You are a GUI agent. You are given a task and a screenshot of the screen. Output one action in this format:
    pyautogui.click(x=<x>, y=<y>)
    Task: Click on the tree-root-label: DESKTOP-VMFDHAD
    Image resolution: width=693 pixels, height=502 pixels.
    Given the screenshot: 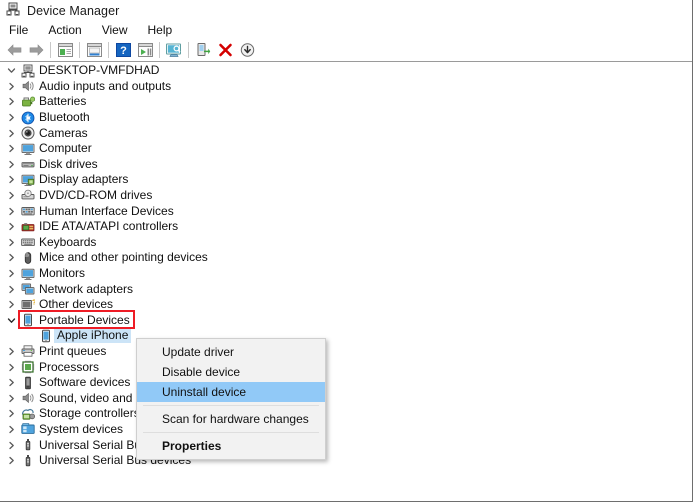 What is the action you would take?
    pyautogui.click(x=99, y=70)
    